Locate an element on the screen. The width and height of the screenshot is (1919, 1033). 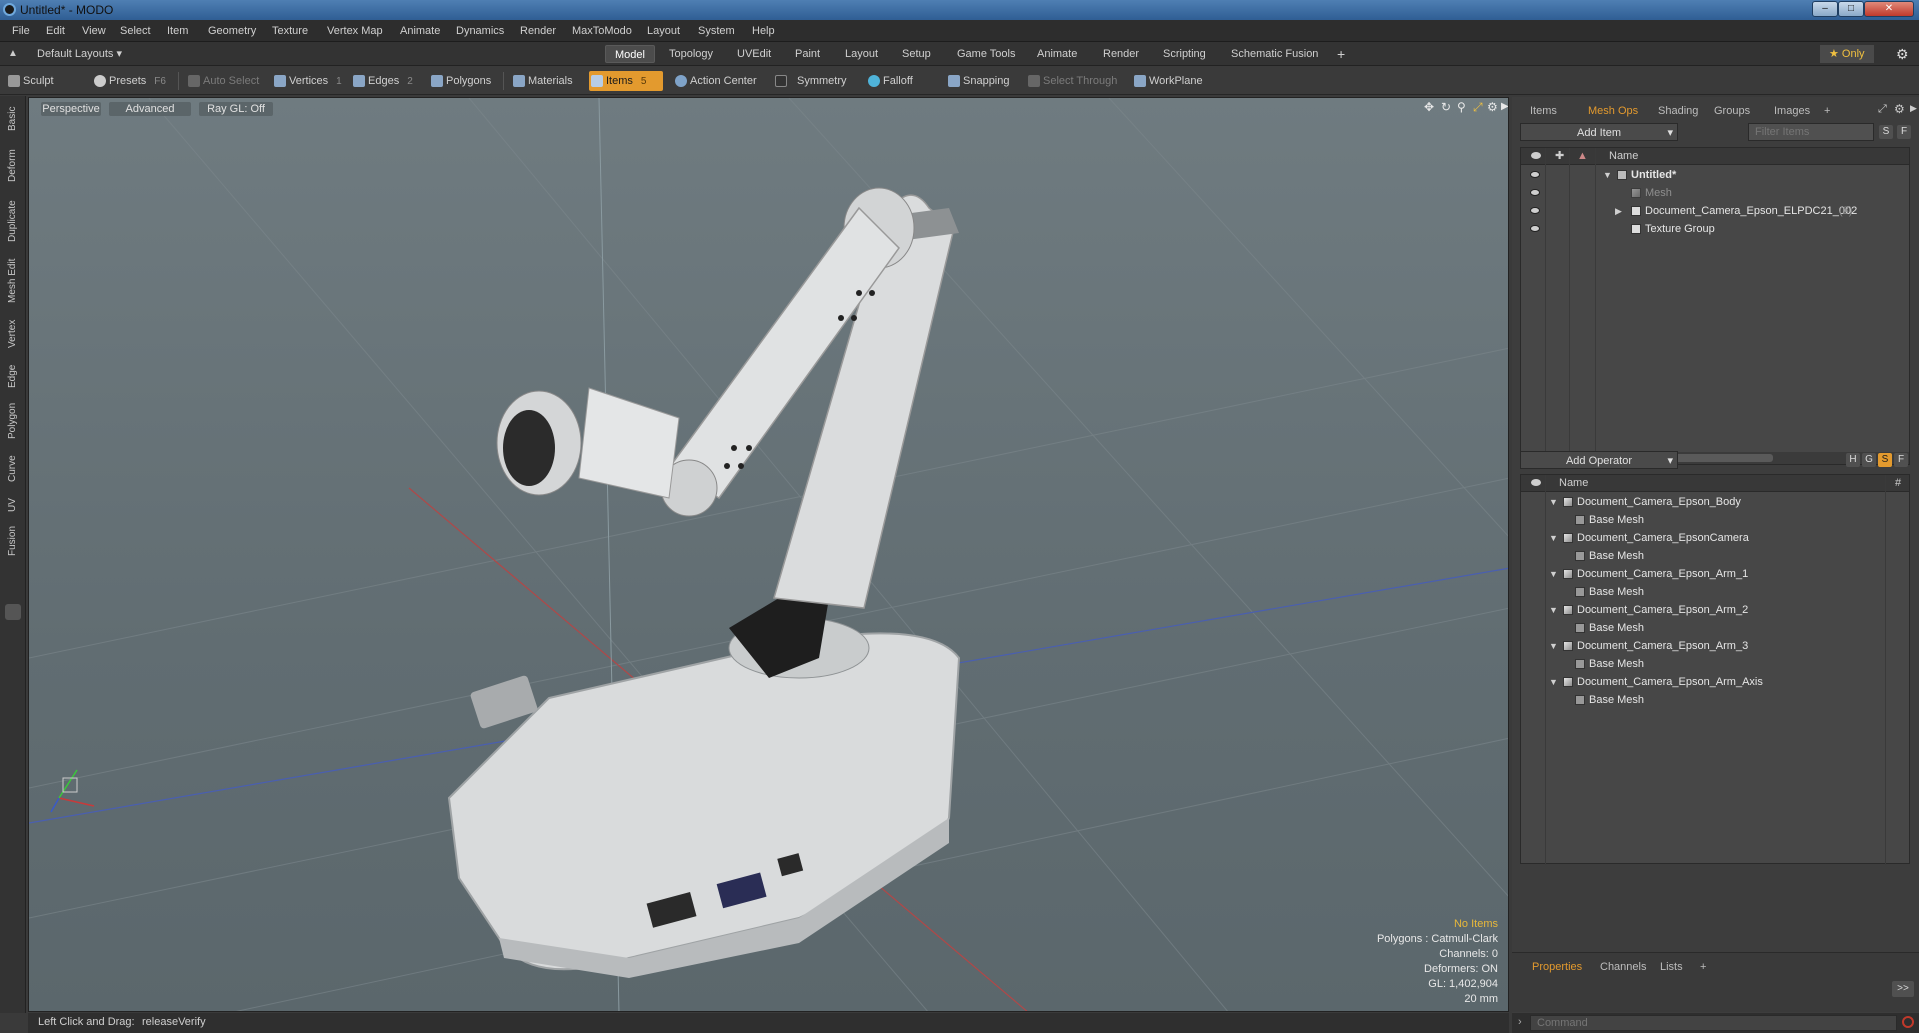
tab-layout: Layout is located at coordinates (861, 54).